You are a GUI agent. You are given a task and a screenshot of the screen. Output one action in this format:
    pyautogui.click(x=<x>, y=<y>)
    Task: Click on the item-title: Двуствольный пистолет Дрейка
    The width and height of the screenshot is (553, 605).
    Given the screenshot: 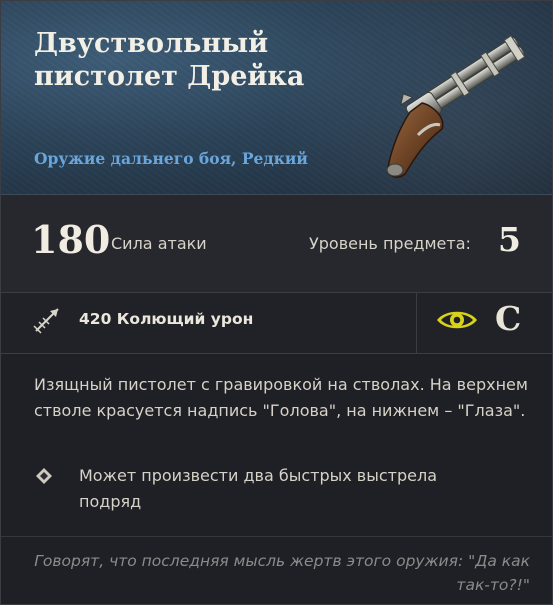 What is the action you would take?
    pyautogui.click(x=169, y=60)
    